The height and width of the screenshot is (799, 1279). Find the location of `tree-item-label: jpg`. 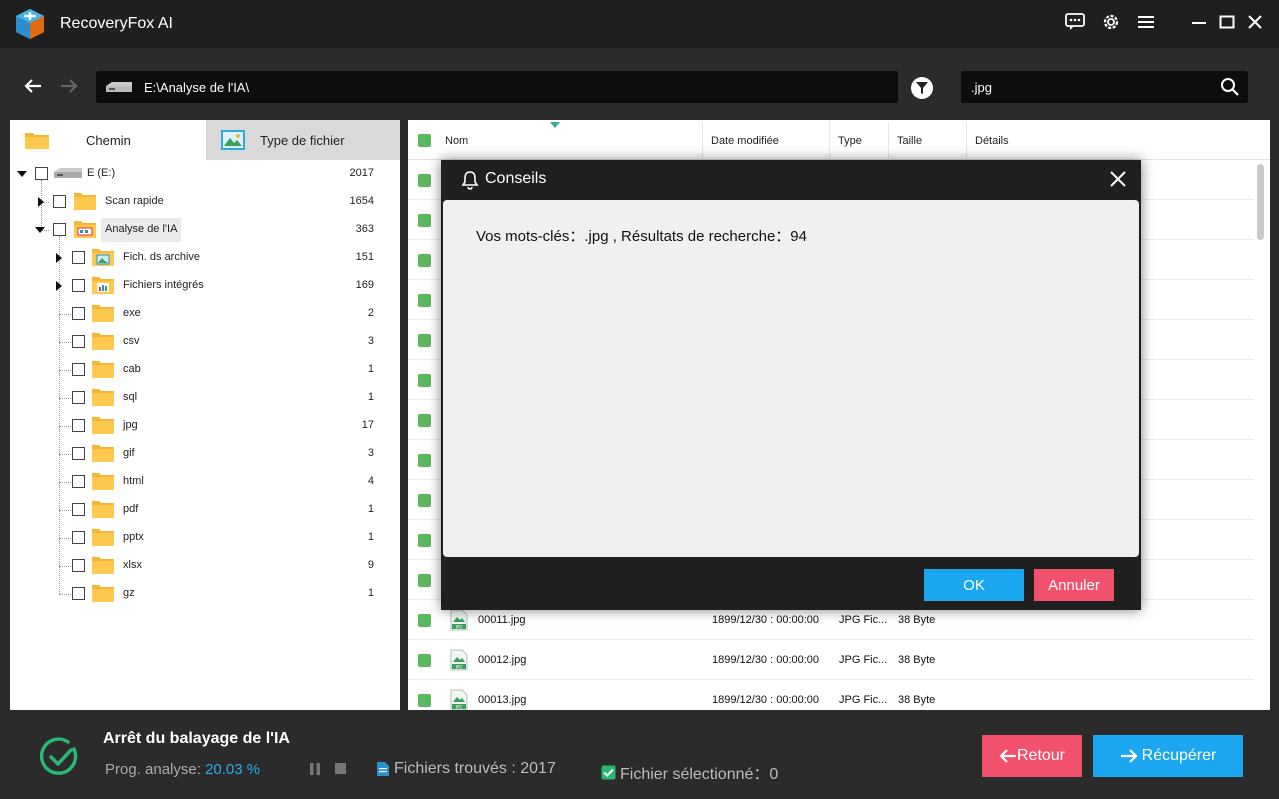

tree-item-label: jpg is located at coordinates (130, 425).